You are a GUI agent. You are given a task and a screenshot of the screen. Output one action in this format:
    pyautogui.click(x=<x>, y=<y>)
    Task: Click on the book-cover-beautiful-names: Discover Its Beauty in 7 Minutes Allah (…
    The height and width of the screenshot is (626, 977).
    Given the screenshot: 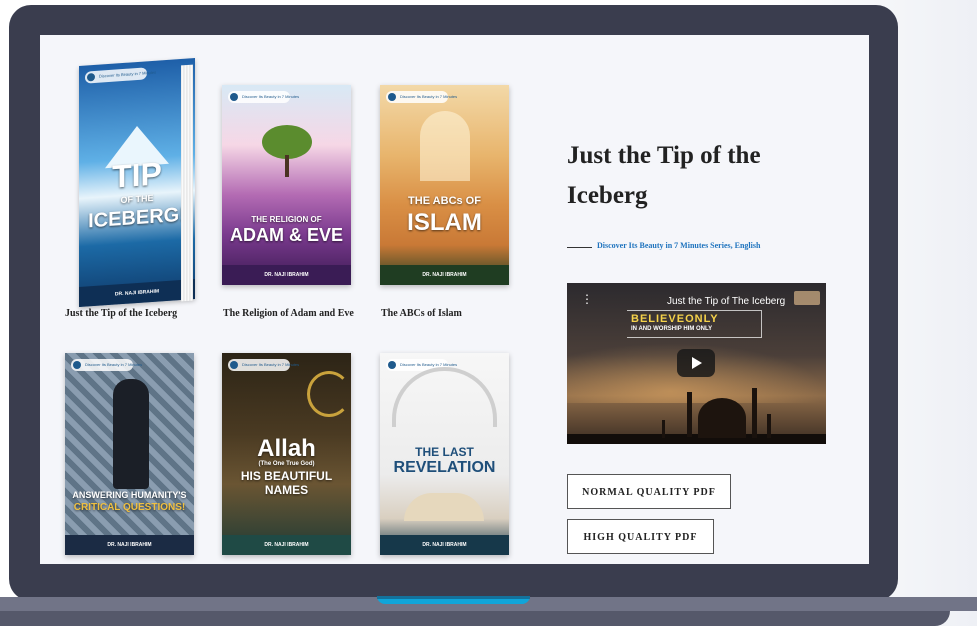 What is the action you would take?
    pyautogui.click(x=286, y=454)
    